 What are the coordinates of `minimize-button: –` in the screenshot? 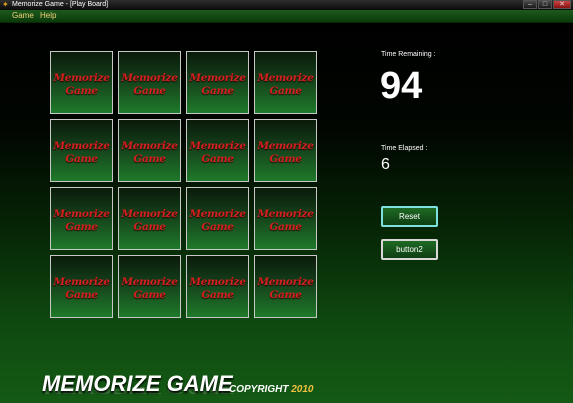 It's located at (530, 4).